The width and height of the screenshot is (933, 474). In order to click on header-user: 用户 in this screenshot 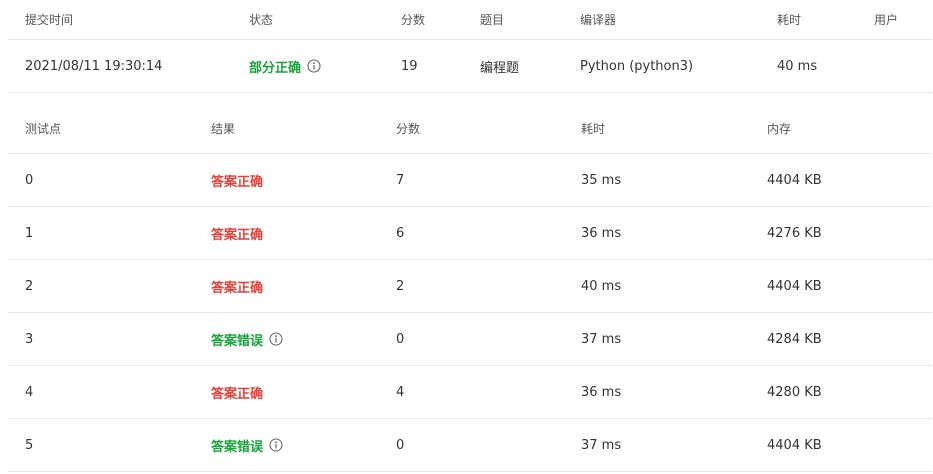, I will do `click(886, 20)`.